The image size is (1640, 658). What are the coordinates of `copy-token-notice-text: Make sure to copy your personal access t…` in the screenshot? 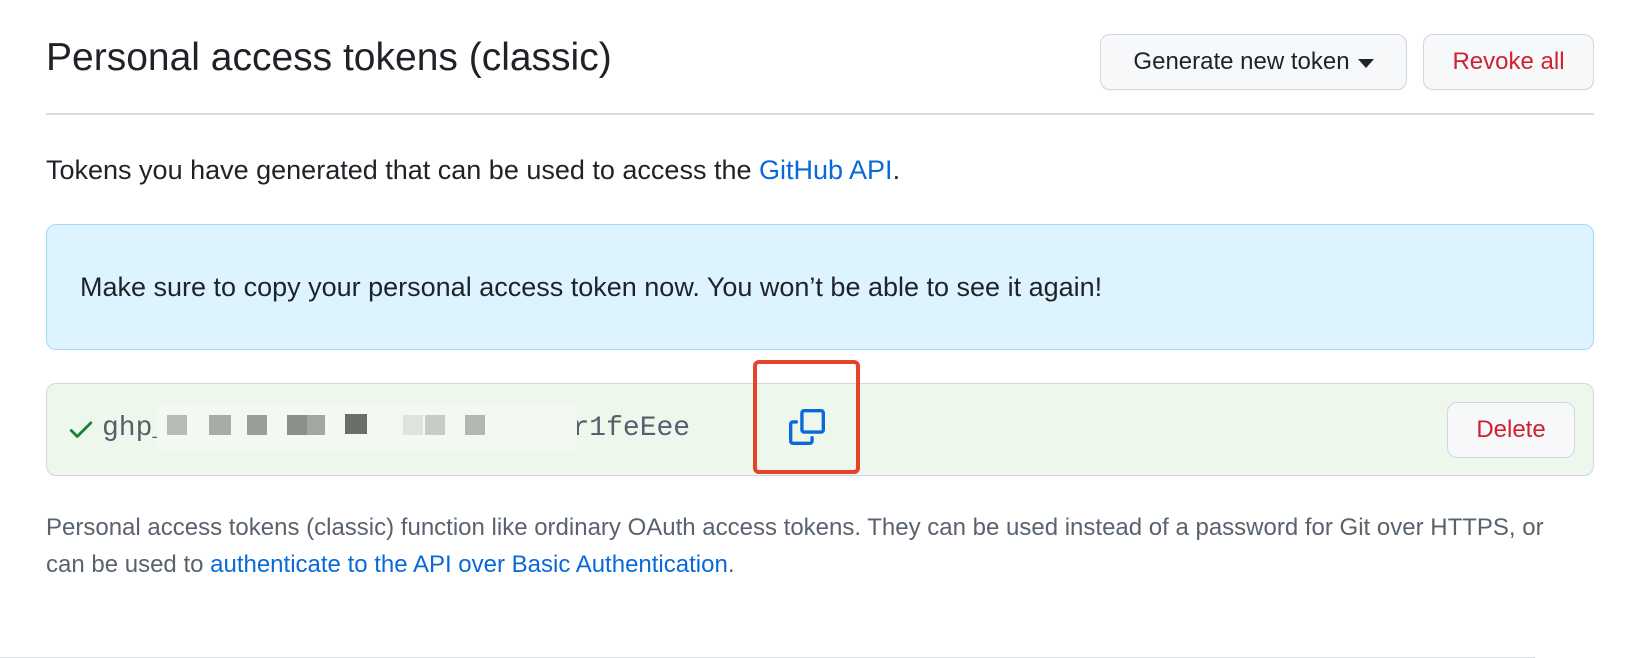 It's located at (591, 286).